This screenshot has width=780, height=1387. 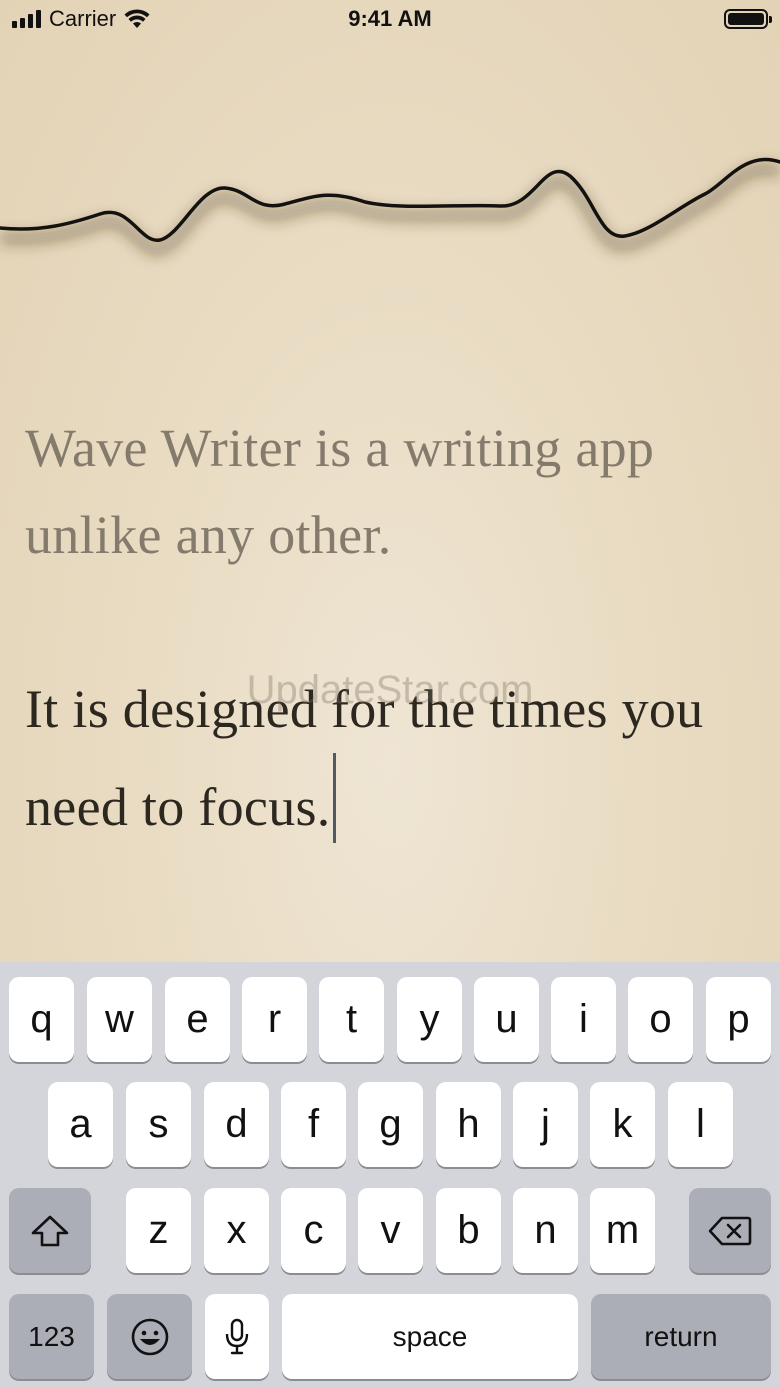 What do you see at coordinates (236, 1124) in the screenshot?
I see `key-d: d` at bounding box center [236, 1124].